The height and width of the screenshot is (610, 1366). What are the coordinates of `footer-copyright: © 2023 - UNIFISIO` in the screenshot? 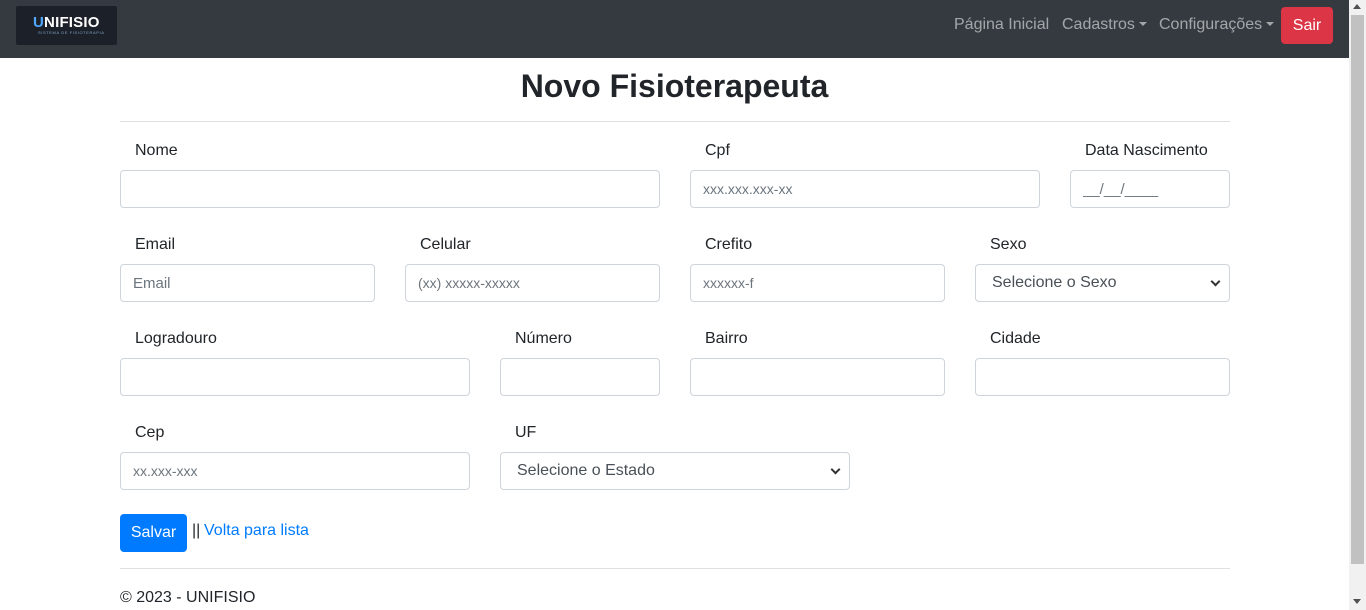 It's located at (188, 597).